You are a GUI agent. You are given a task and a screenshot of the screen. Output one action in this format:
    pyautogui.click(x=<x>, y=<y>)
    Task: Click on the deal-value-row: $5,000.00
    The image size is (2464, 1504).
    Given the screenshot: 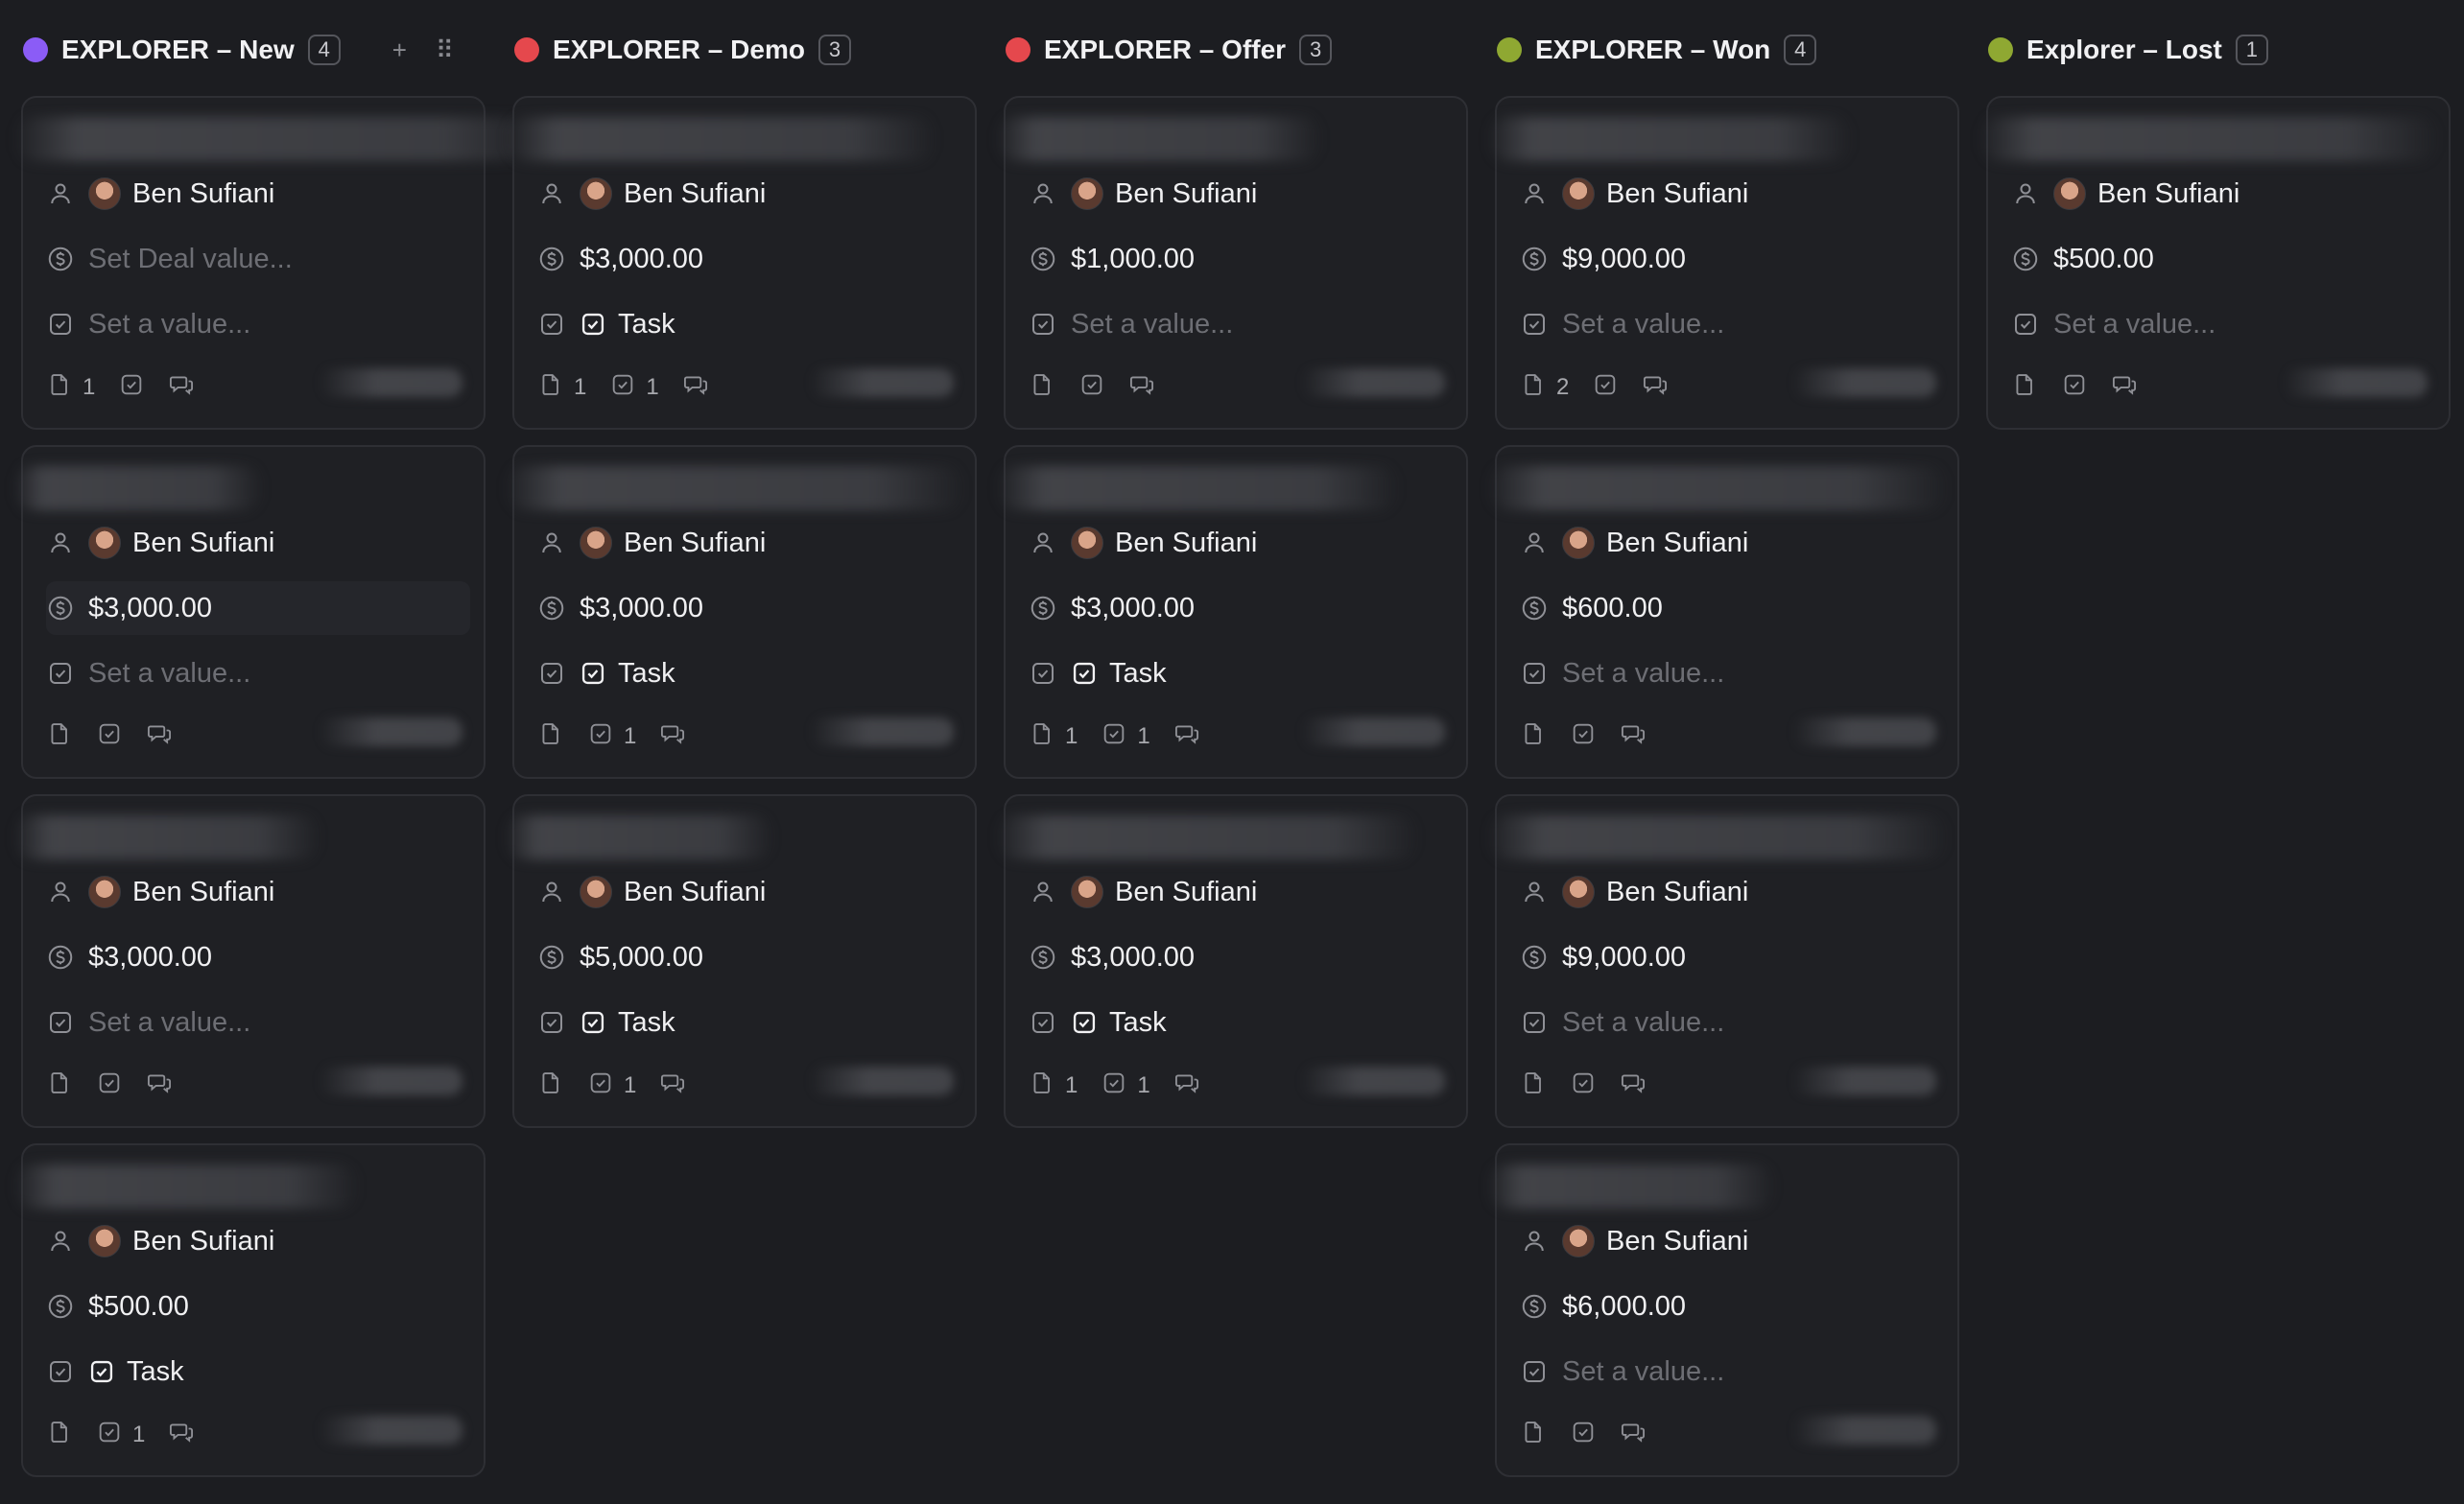 What is the action you would take?
    pyautogui.click(x=749, y=957)
    